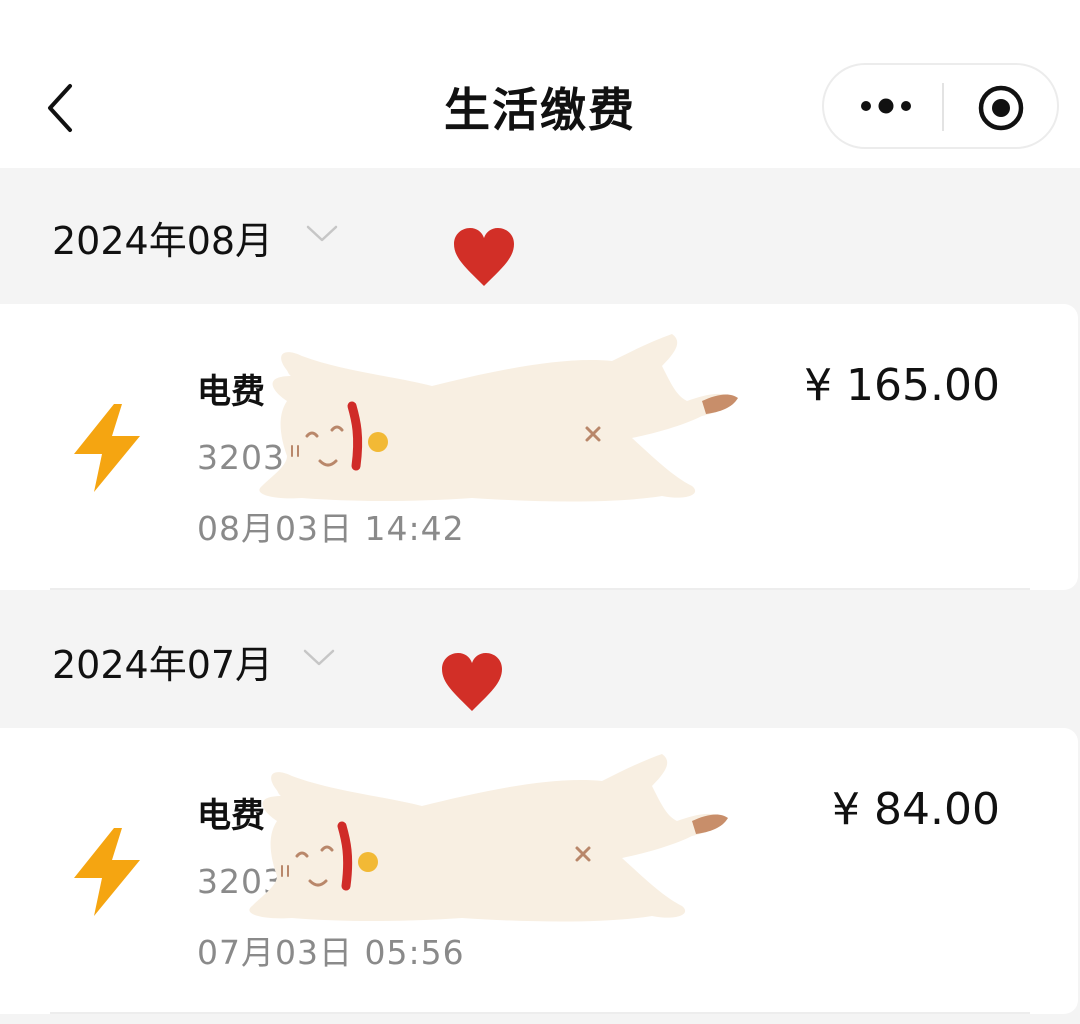  What do you see at coordinates (943, 107) in the screenshot?
I see `capsule-divider` at bounding box center [943, 107].